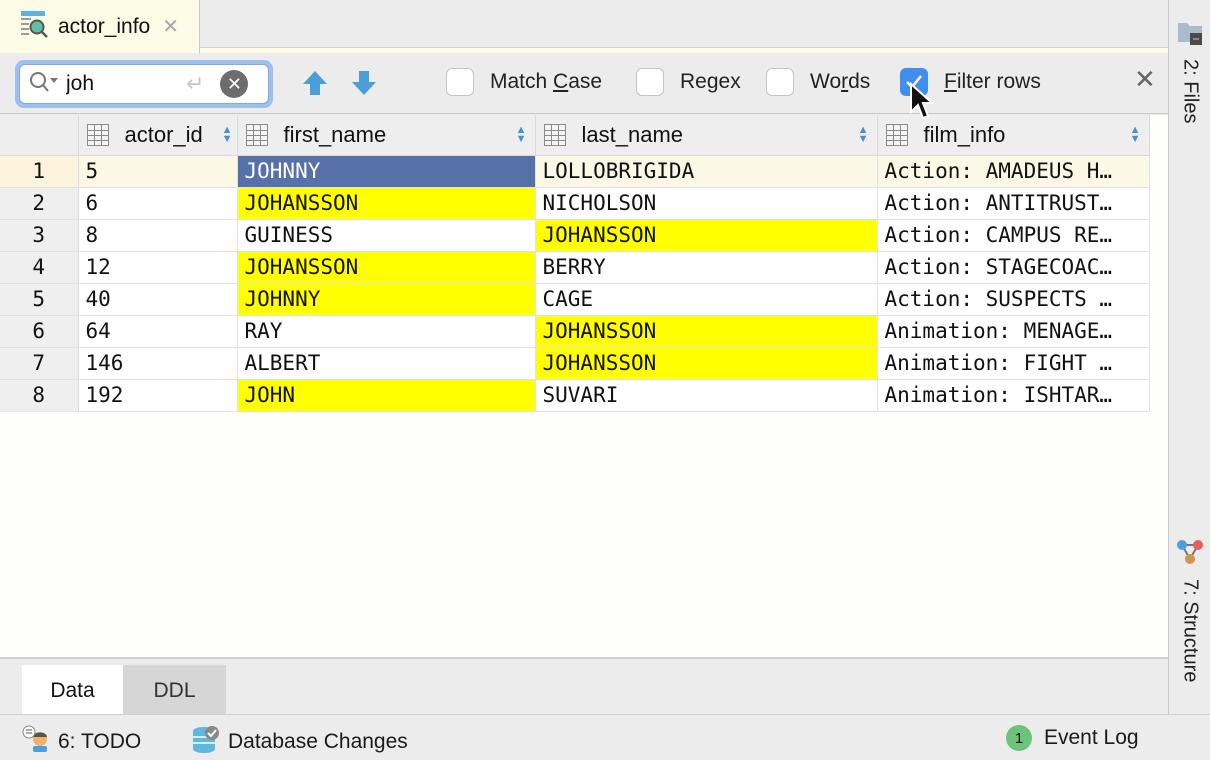 Image resolution: width=1210 pixels, height=760 pixels. I want to click on row-number: 4, so click(39, 267).